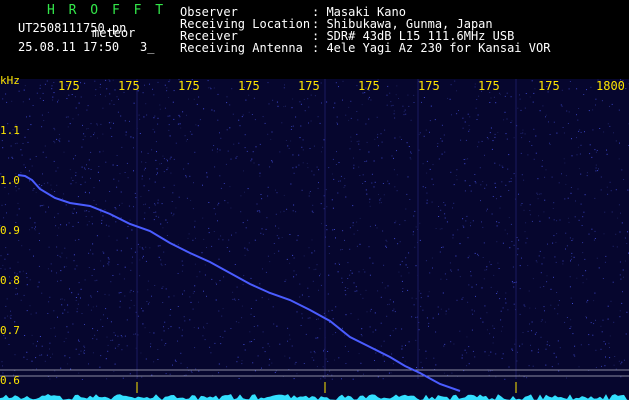 The height and width of the screenshot is (400, 629). Describe the element at coordinates (10, 380) in the screenshot. I see `y-tick: 0.6` at that location.